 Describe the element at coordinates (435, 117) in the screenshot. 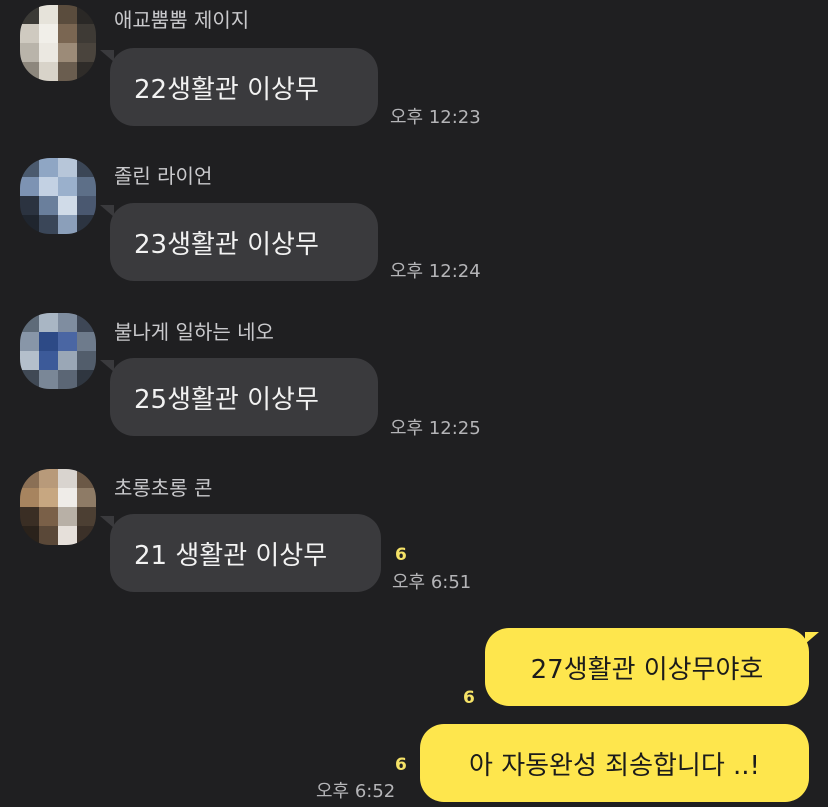

I see `message-time: 오후 12:23` at that location.